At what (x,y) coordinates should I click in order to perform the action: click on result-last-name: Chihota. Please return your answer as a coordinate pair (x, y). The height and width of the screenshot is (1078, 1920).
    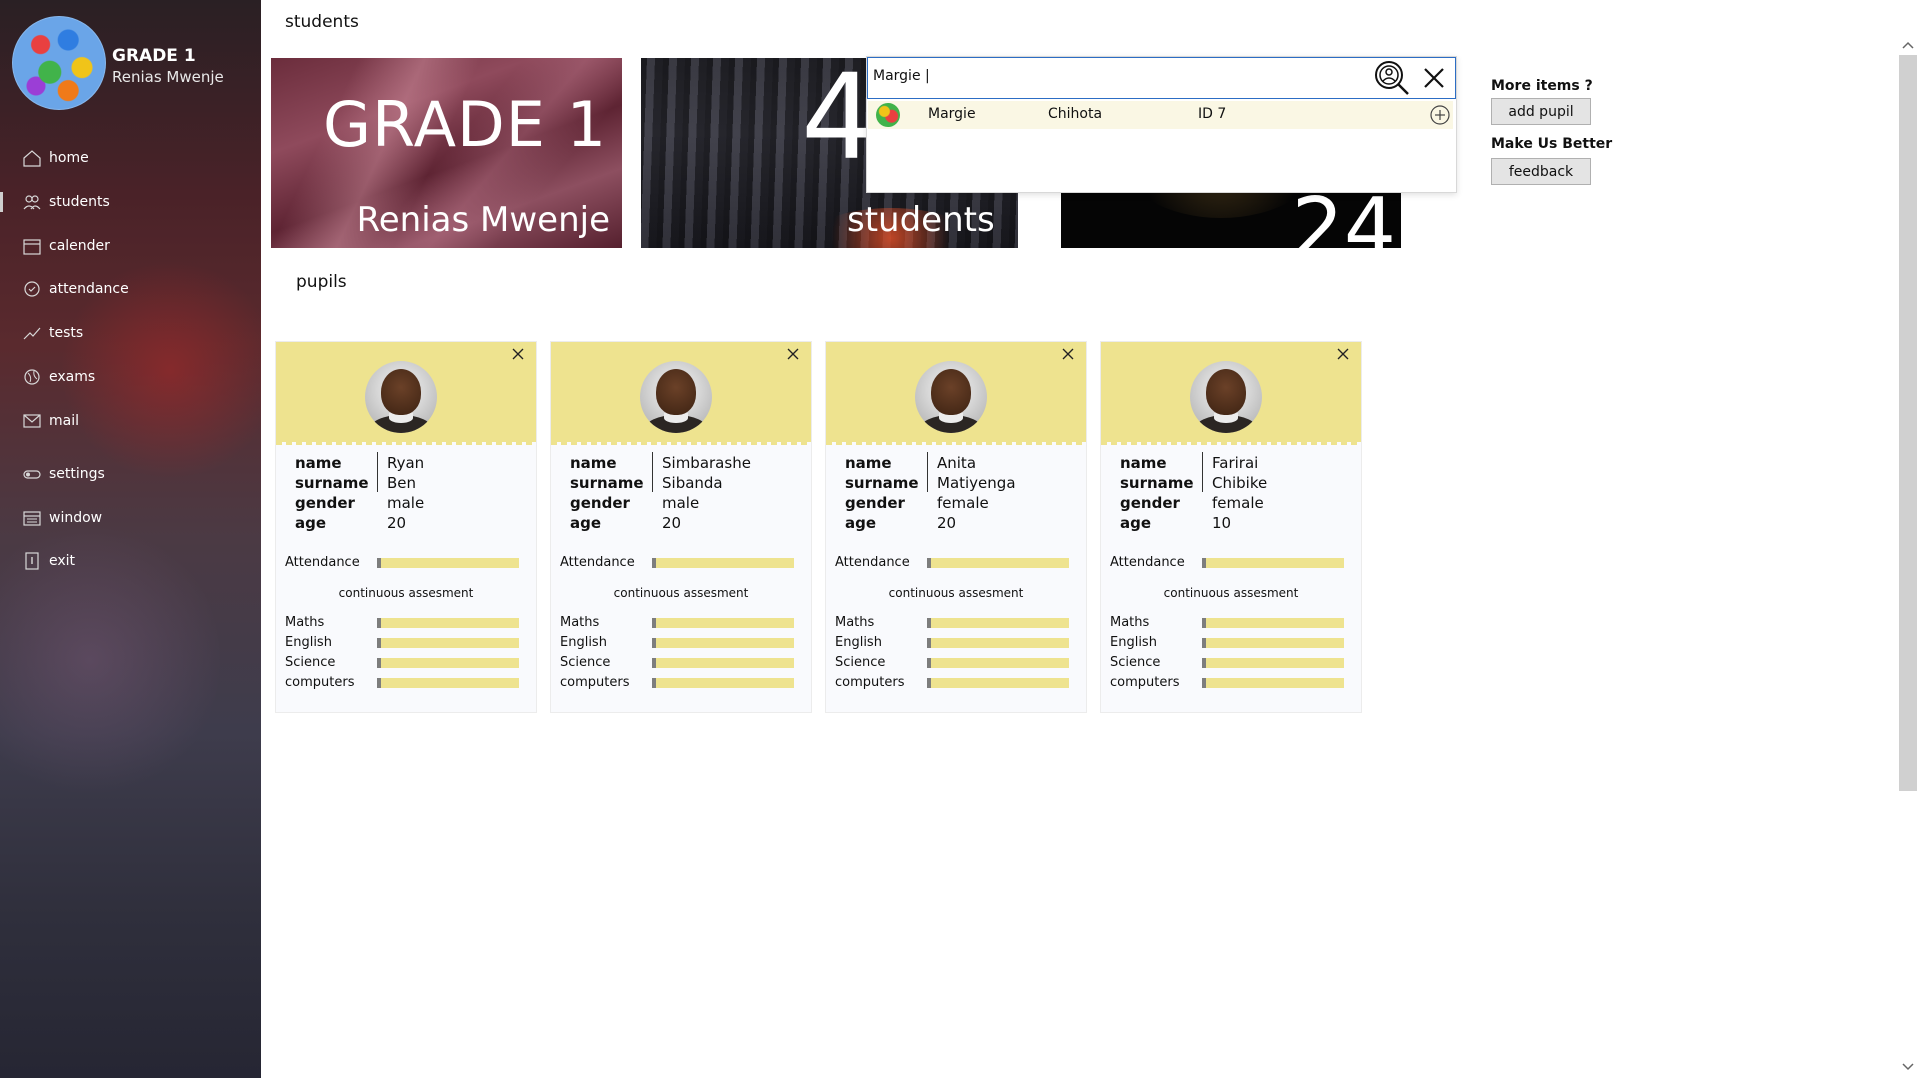
    Looking at the image, I should click on (1075, 114).